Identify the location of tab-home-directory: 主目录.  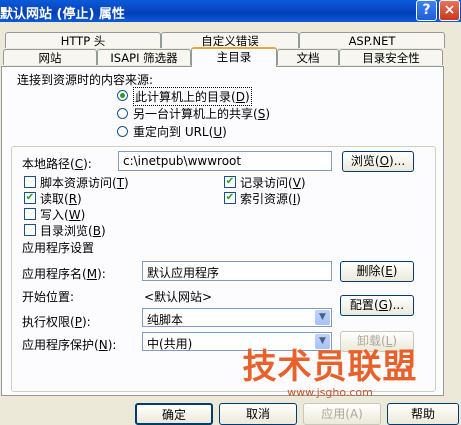
(234, 57).